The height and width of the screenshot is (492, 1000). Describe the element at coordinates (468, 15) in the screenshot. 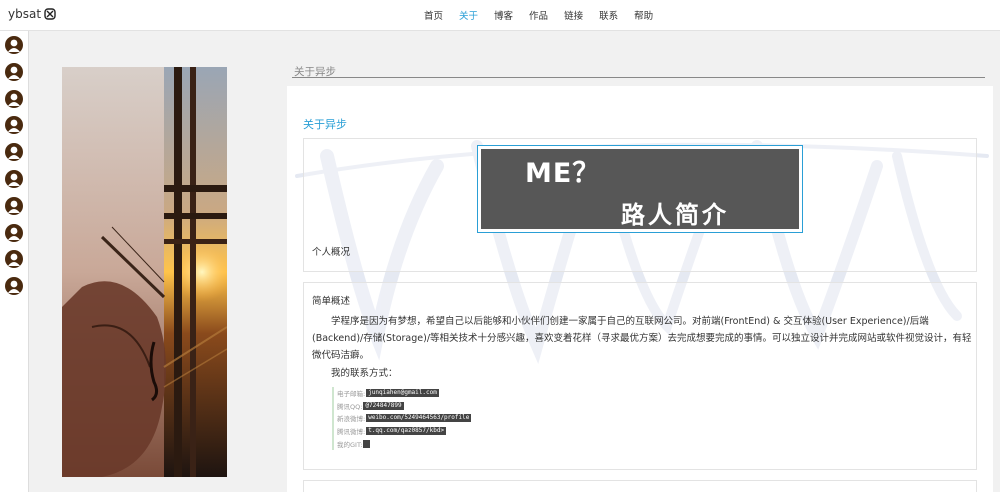

I see `nav-item-about: 关于` at that location.